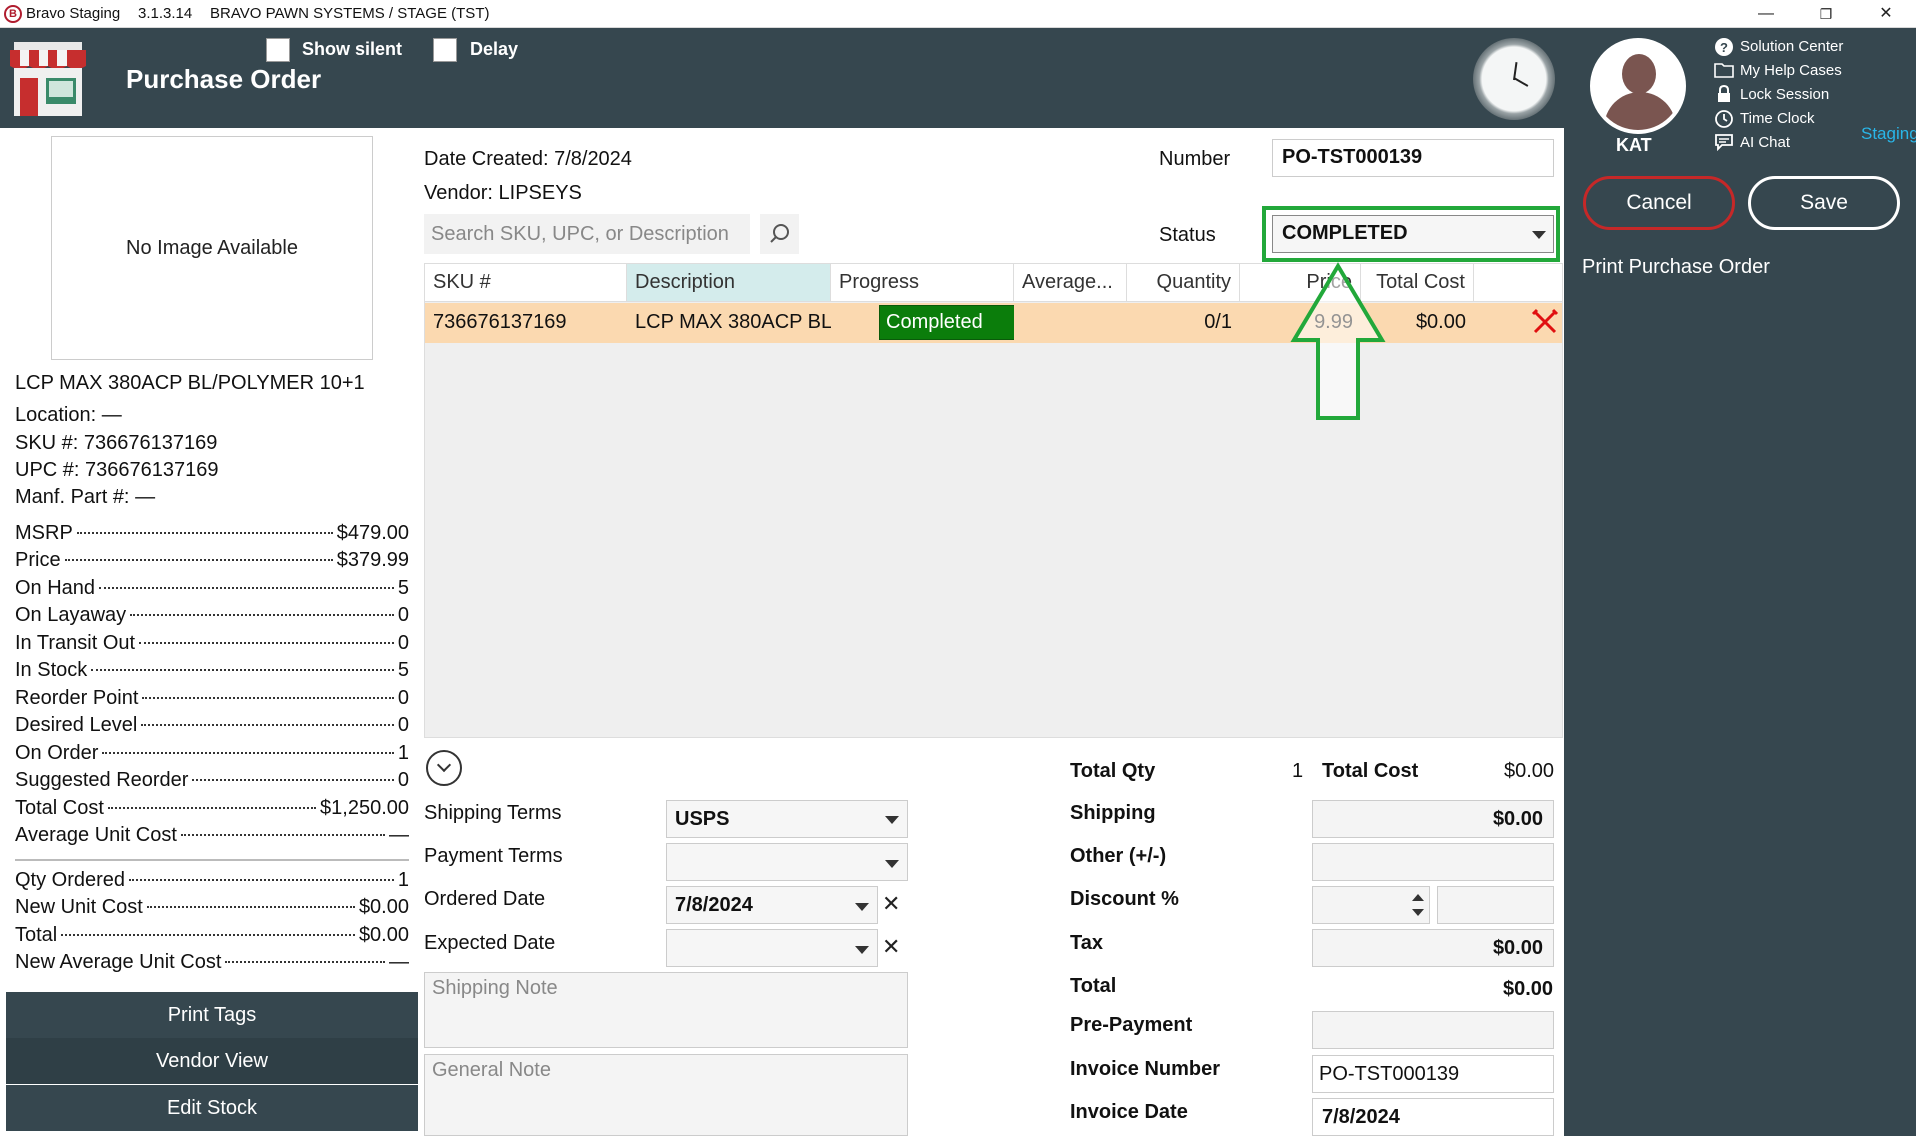 This screenshot has height=1136, width=1916. Describe the element at coordinates (1638, 86) in the screenshot. I see `user-avatar` at that location.